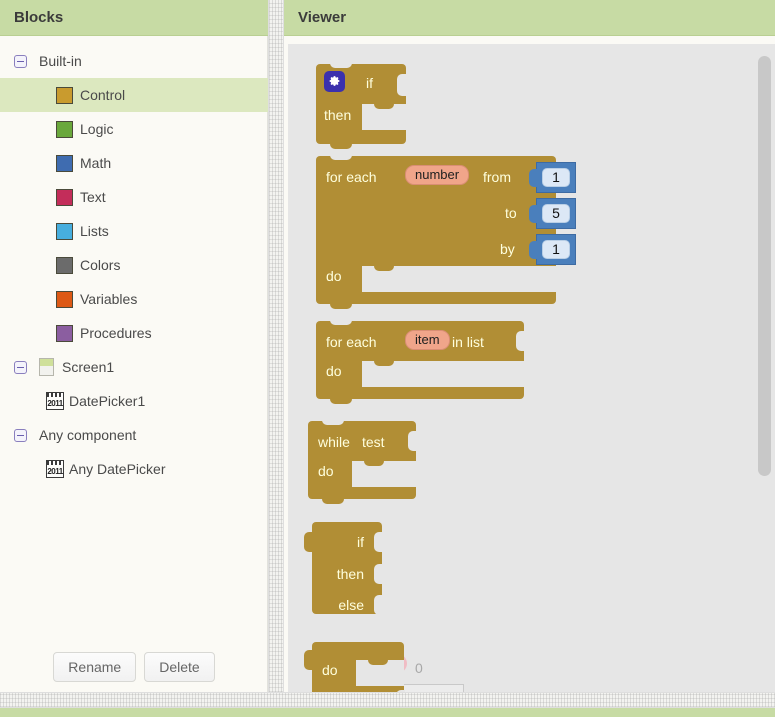 The image size is (775, 717). What do you see at coordinates (387, 700) in the screenshot?
I see `horizontal-splitter` at bounding box center [387, 700].